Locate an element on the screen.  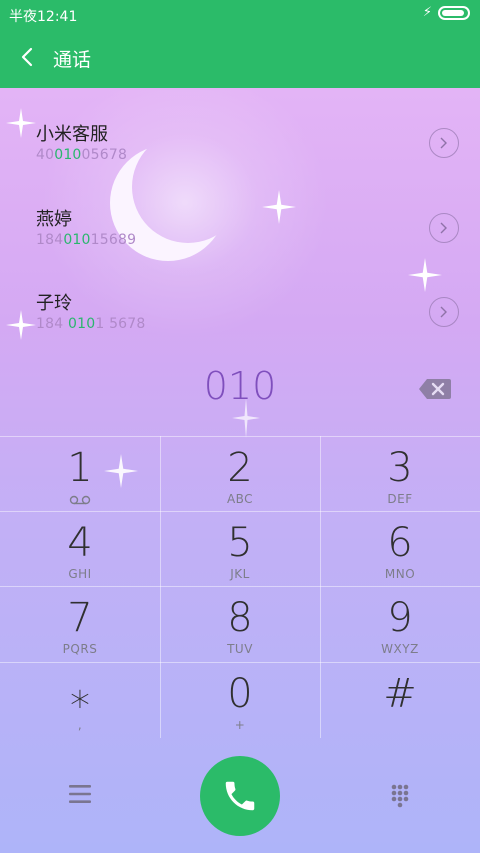
key-6: 6 MNO is located at coordinates (400, 548).